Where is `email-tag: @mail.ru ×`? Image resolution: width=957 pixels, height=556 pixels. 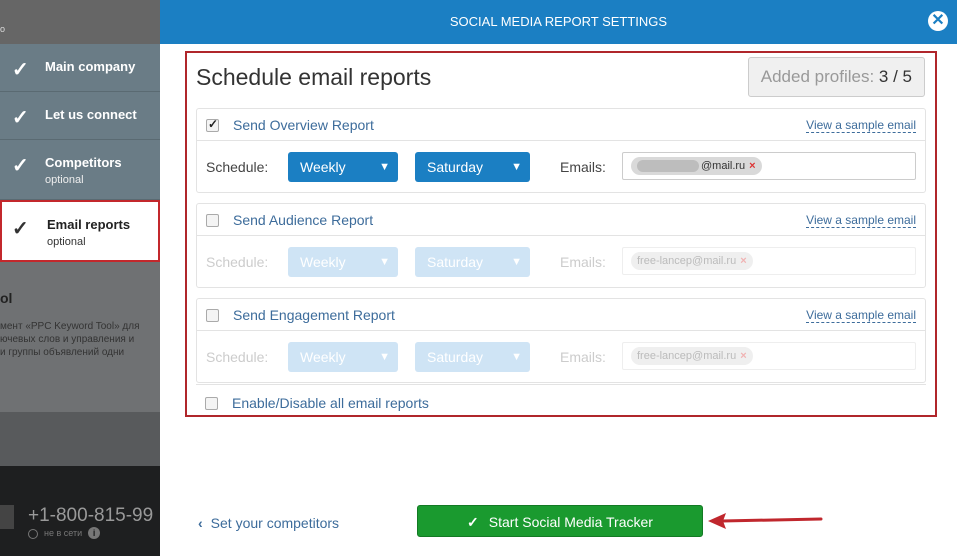
email-tag: @mail.ru × is located at coordinates (696, 166).